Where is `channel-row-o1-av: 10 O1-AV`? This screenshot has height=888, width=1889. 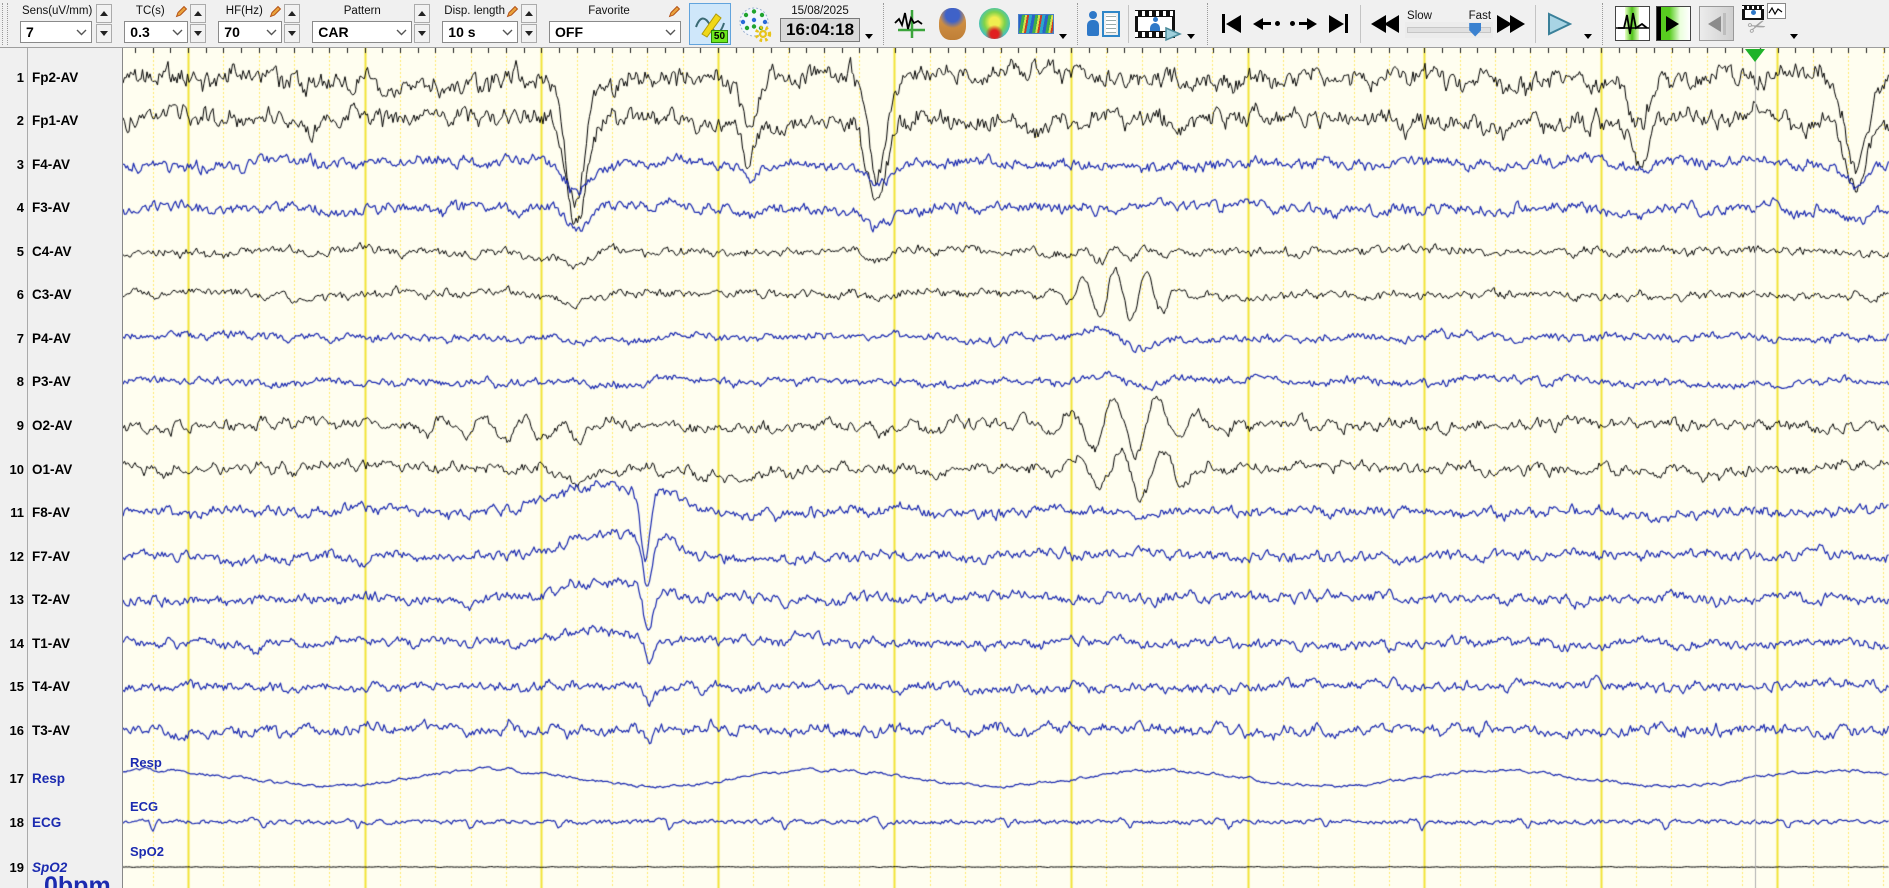 channel-row-o1-av: 10 O1-AV is located at coordinates (61, 469).